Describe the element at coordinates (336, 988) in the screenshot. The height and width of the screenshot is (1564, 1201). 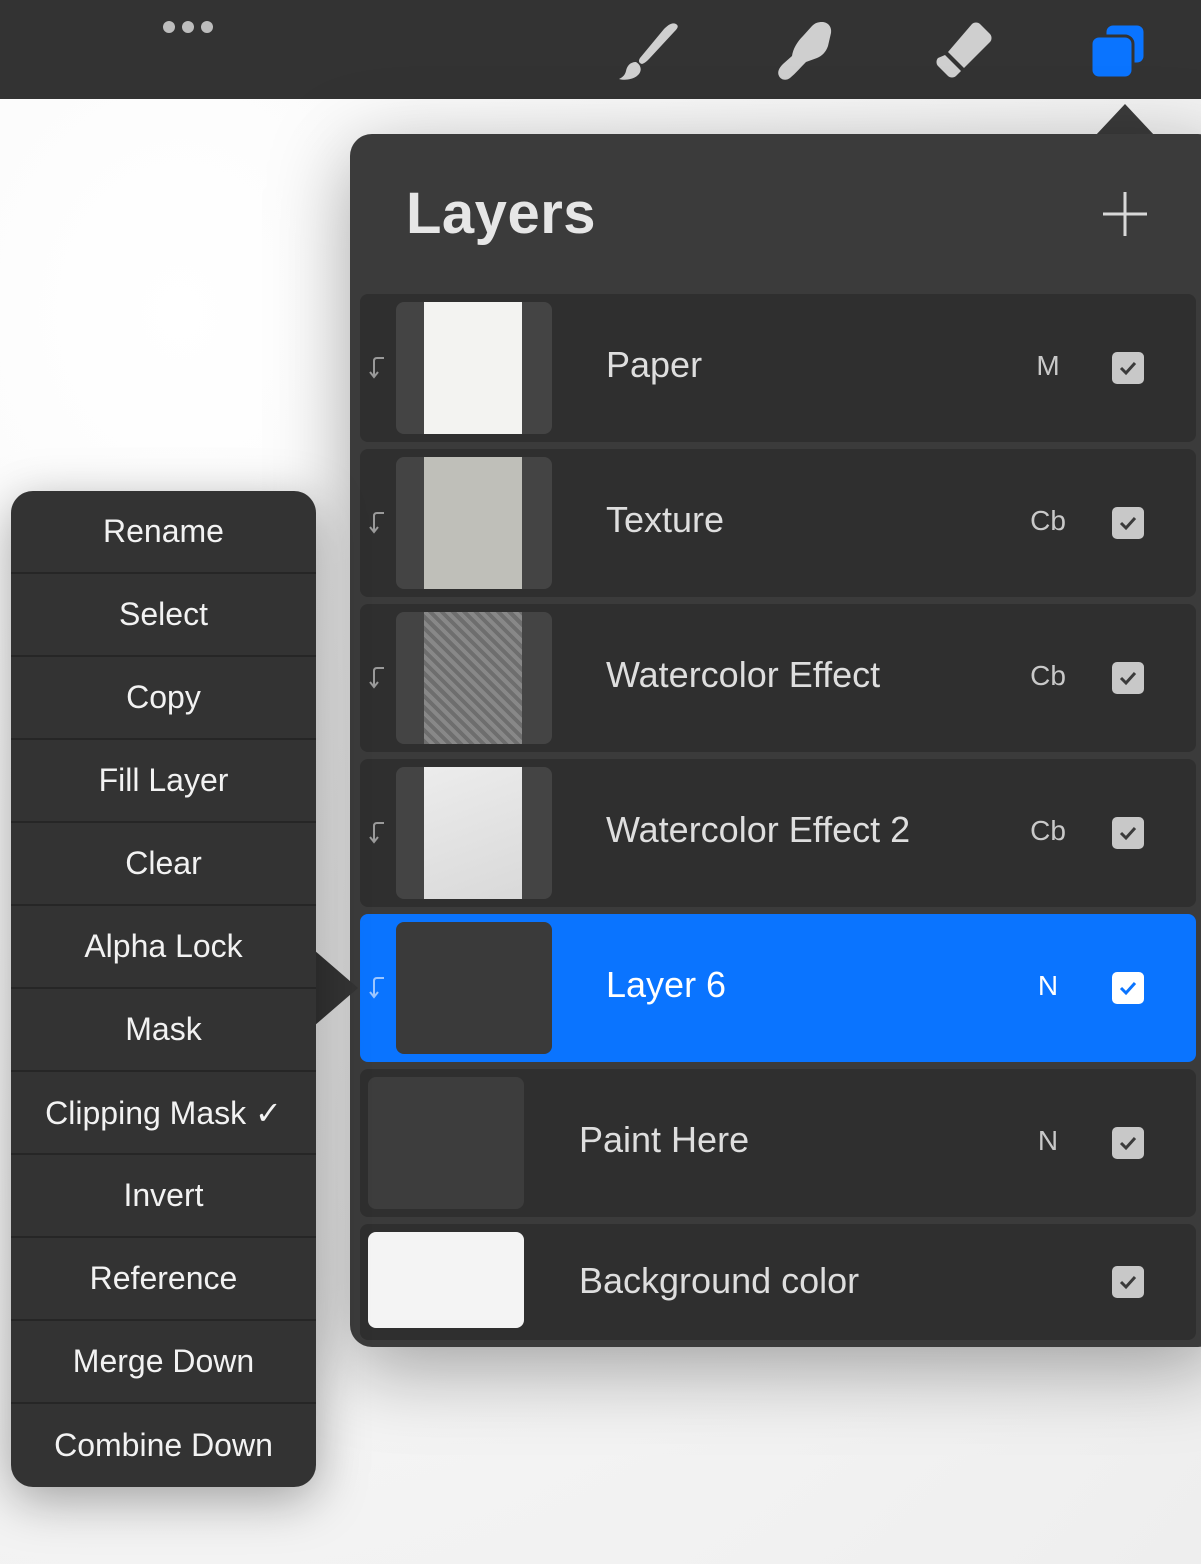
I see `menu-pointer` at that location.